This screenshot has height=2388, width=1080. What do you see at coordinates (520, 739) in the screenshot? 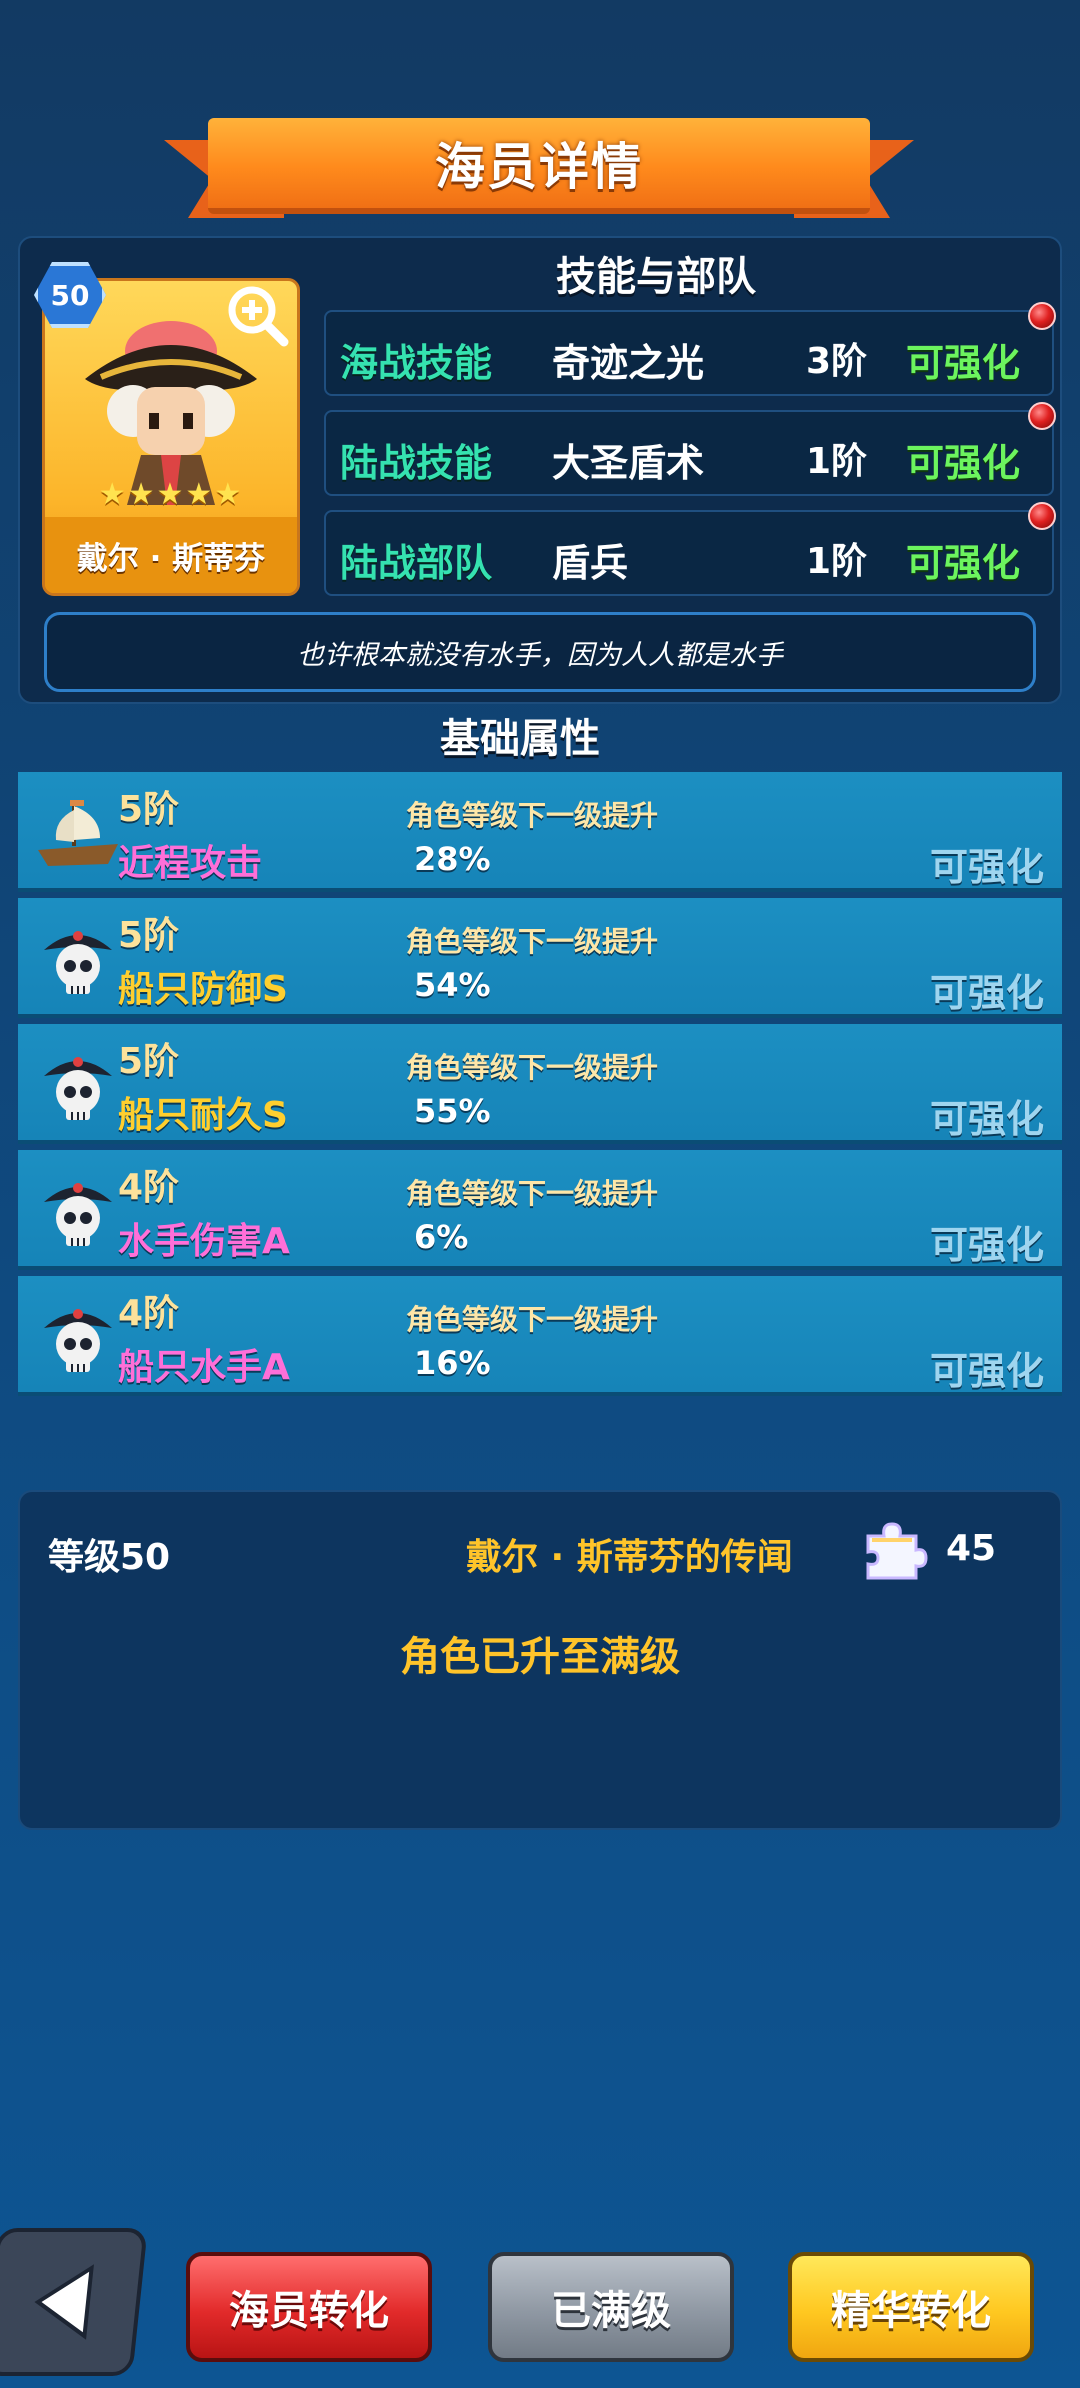
I see `attributes-section-title: 基础属性` at bounding box center [520, 739].